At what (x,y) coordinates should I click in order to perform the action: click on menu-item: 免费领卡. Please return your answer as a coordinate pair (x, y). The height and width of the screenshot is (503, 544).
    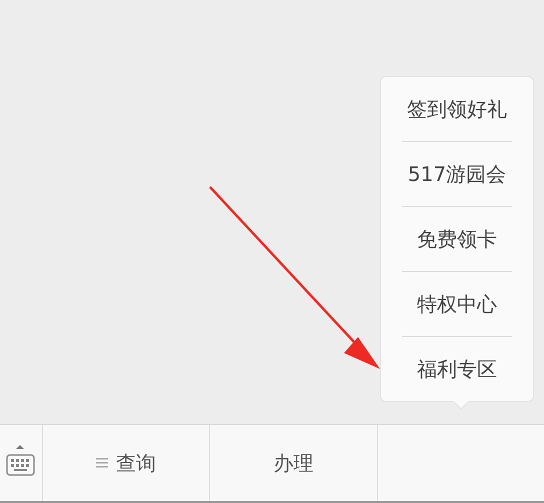
    Looking at the image, I should click on (457, 239).